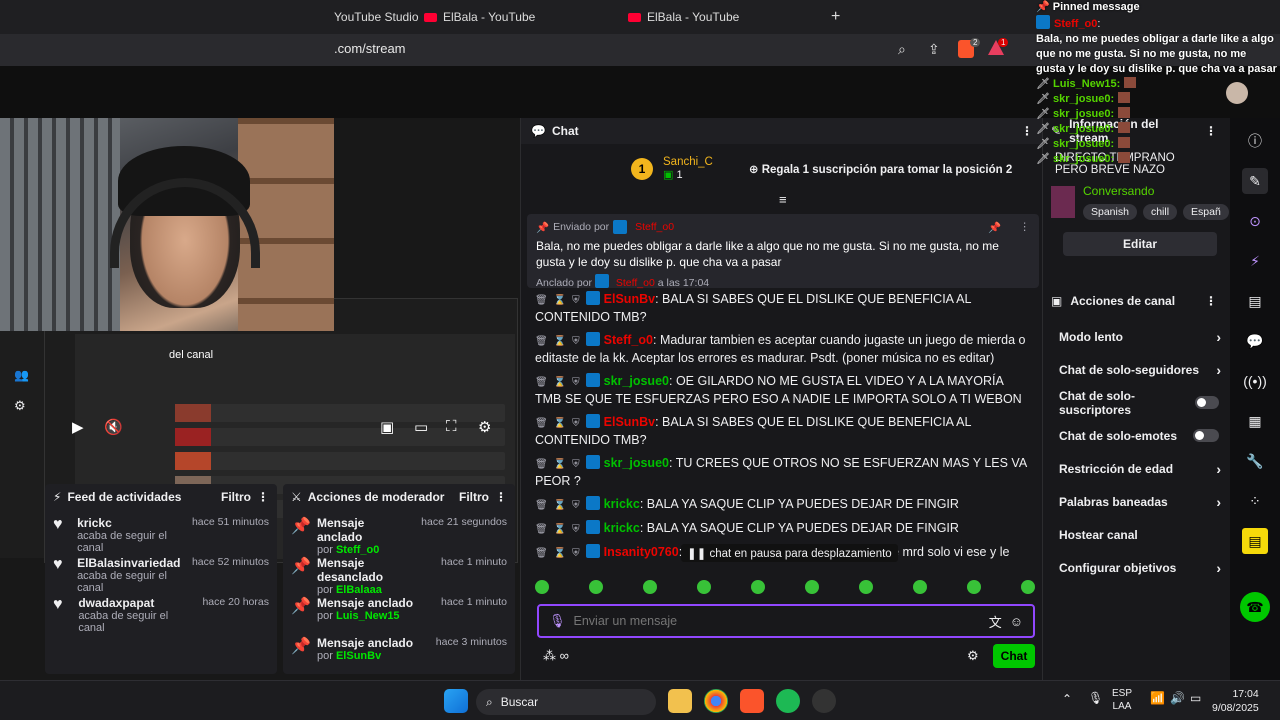 This screenshot has height=720, width=1280. I want to click on mod-action-user: ElSunBv, so click(358, 656).